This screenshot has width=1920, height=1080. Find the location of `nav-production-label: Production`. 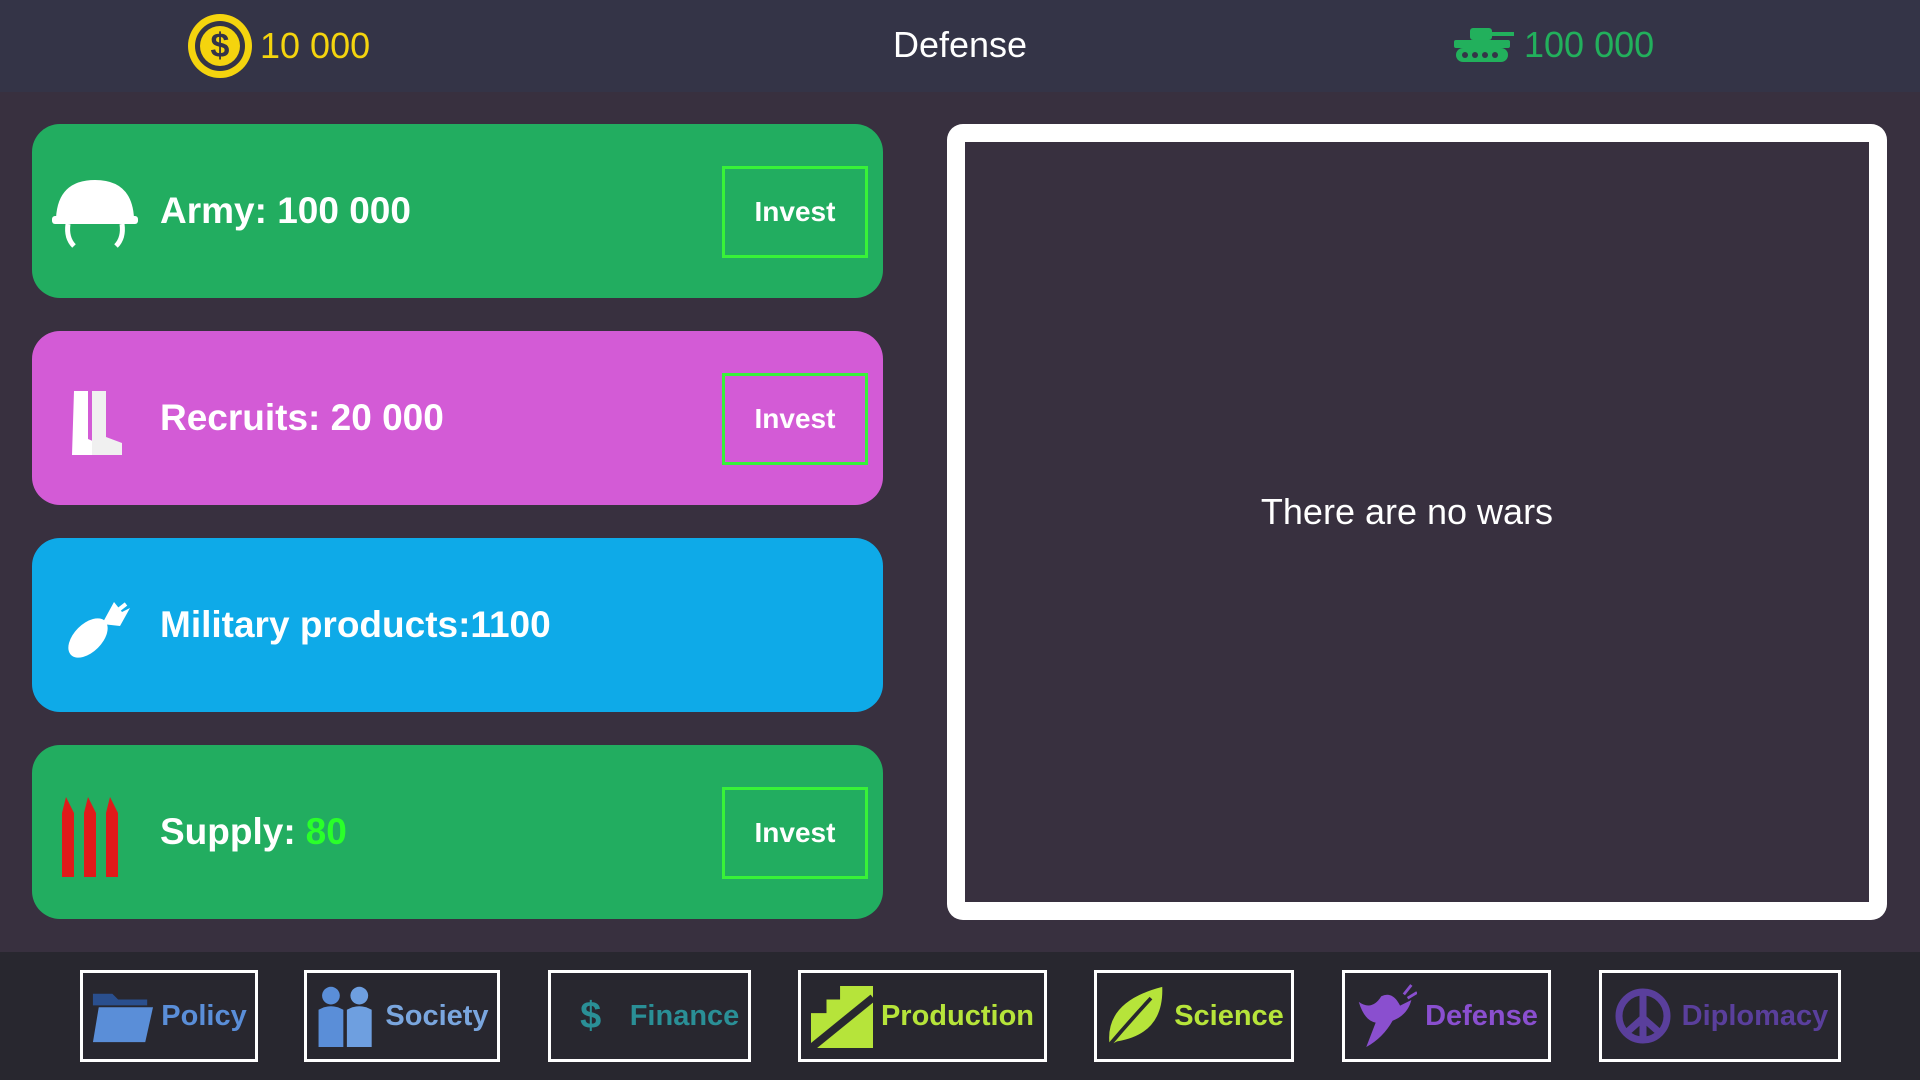

nav-production-label: Production is located at coordinates (957, 1015).